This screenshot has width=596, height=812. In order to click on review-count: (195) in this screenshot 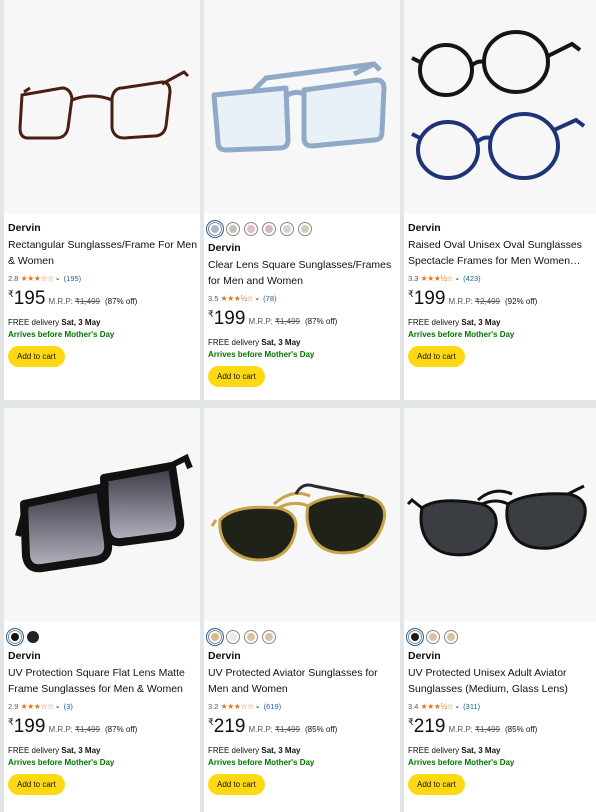, I will do `click(73, 278)`.